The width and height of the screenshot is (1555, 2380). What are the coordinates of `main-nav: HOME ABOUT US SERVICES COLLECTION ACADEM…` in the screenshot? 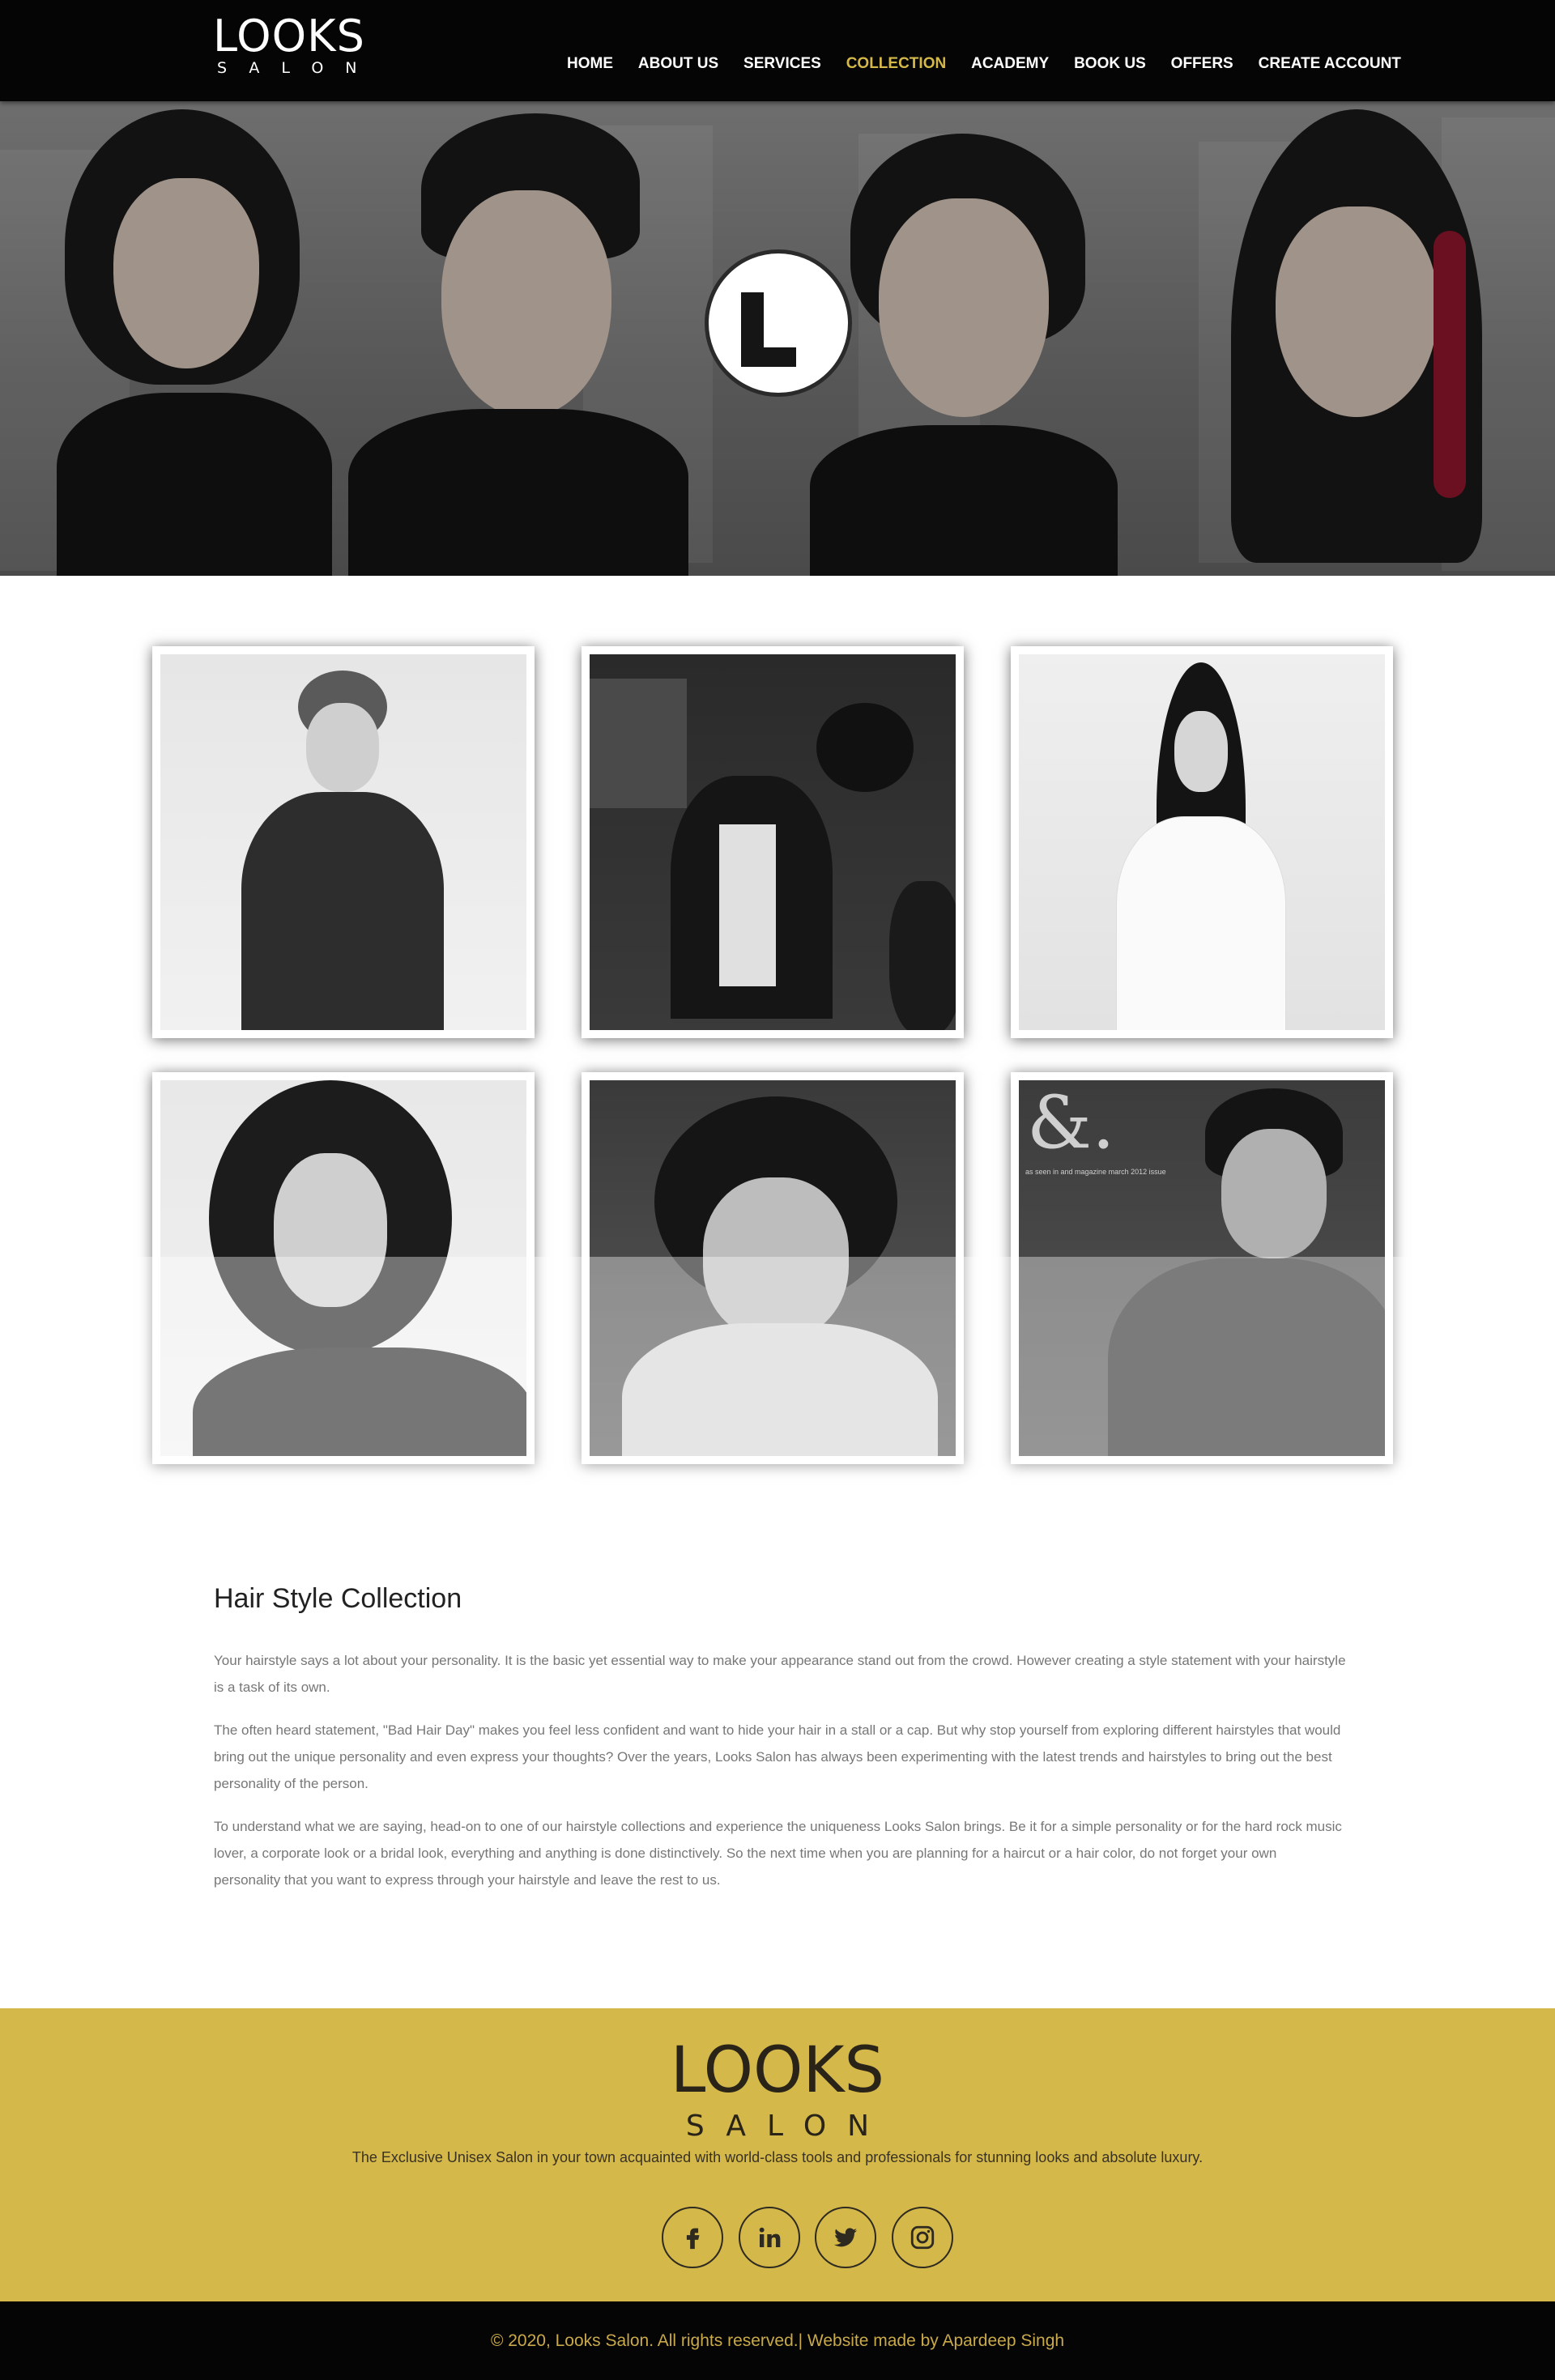 It's located at (984, 64).